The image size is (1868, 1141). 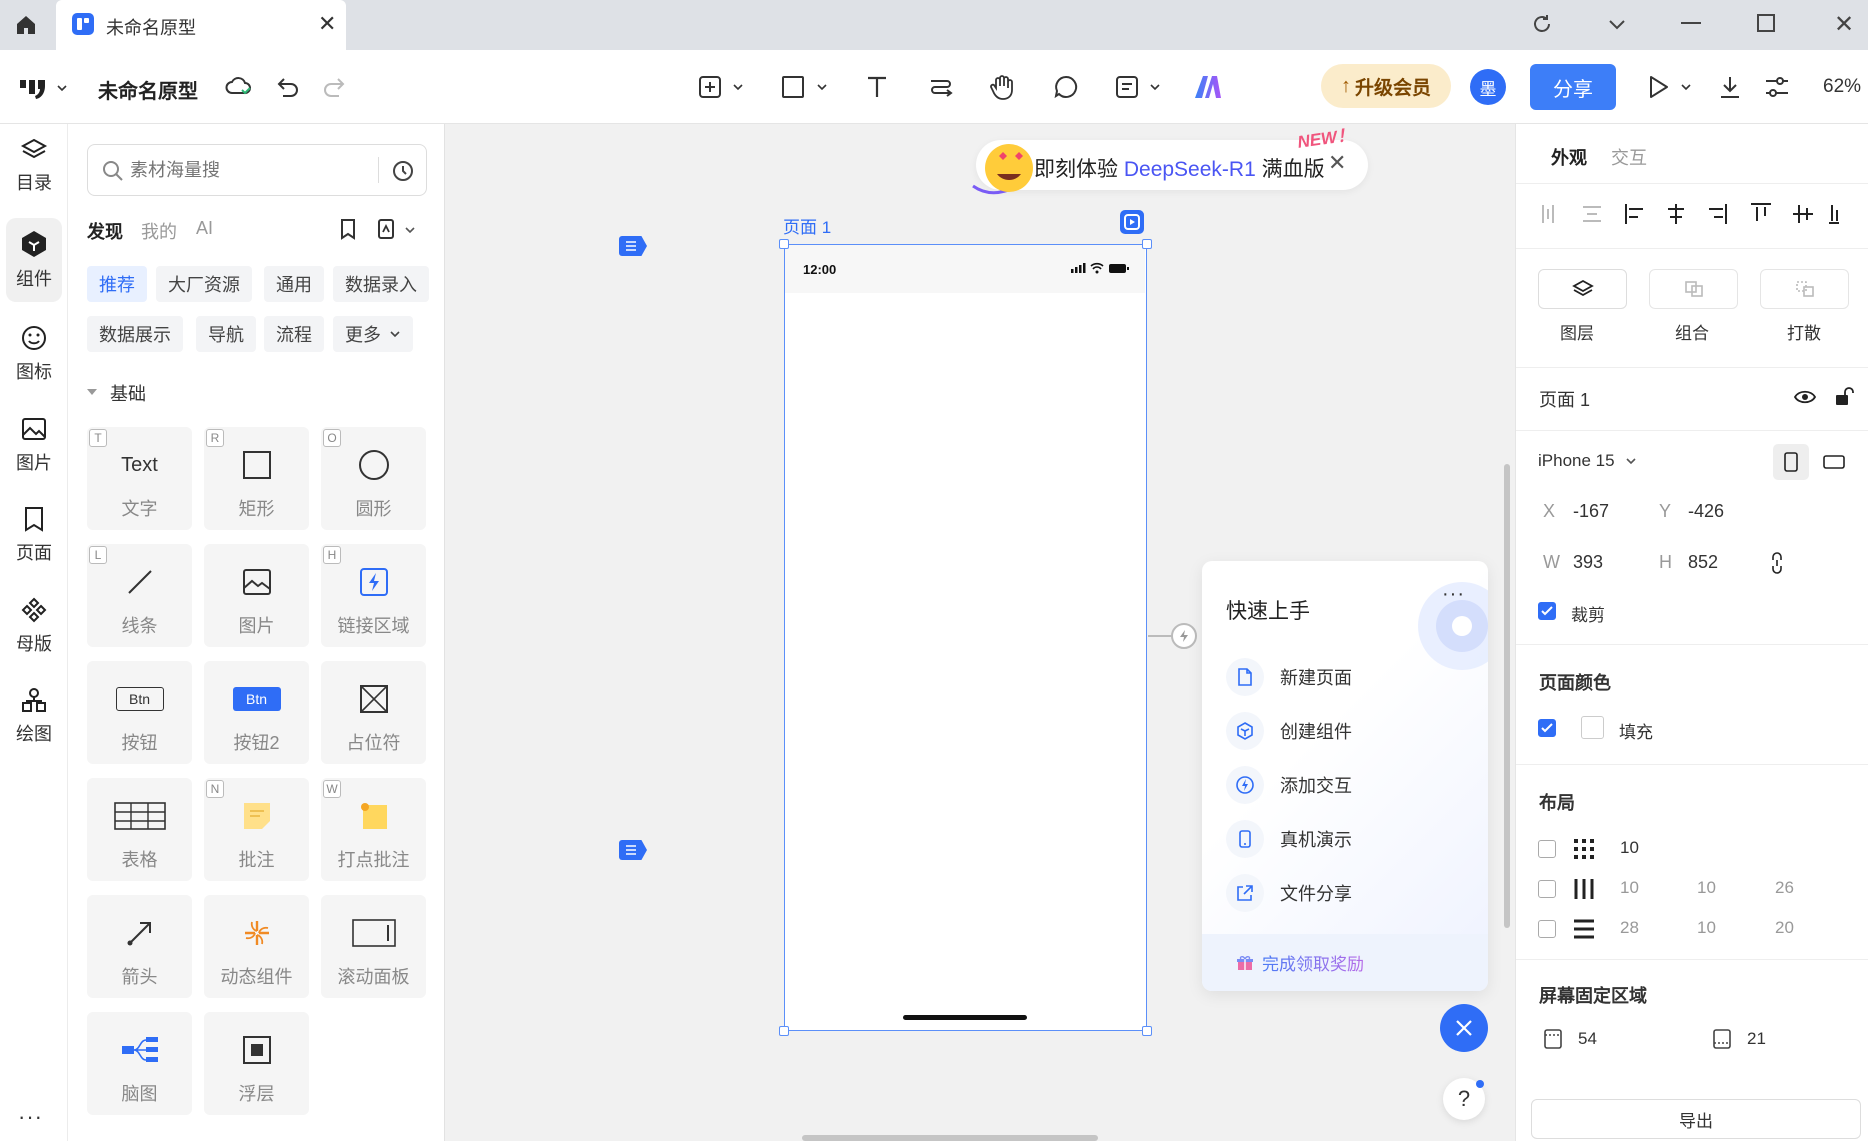 I want to click on quickstart-item-file-share: 文件分享, so click(x=1289, y=893).